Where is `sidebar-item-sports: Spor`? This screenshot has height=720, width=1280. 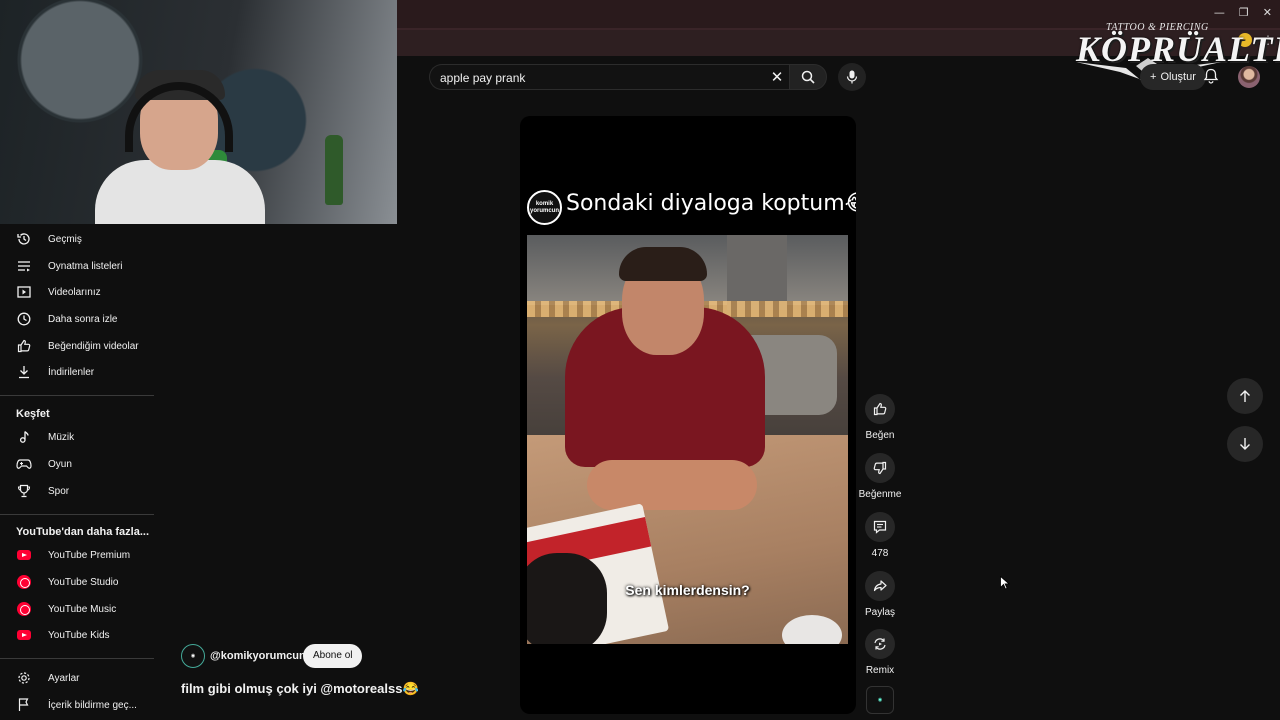 sidebar-item-sports: Spor is located at coordinates (77, 491).